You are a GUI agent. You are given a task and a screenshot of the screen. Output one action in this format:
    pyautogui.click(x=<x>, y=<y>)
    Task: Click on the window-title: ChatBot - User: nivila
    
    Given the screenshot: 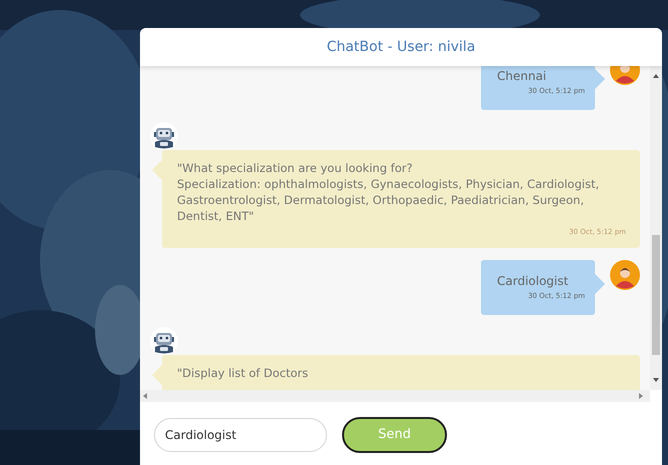 What is the action you would take?
    pyautogui.click(x=401, y=47)
    